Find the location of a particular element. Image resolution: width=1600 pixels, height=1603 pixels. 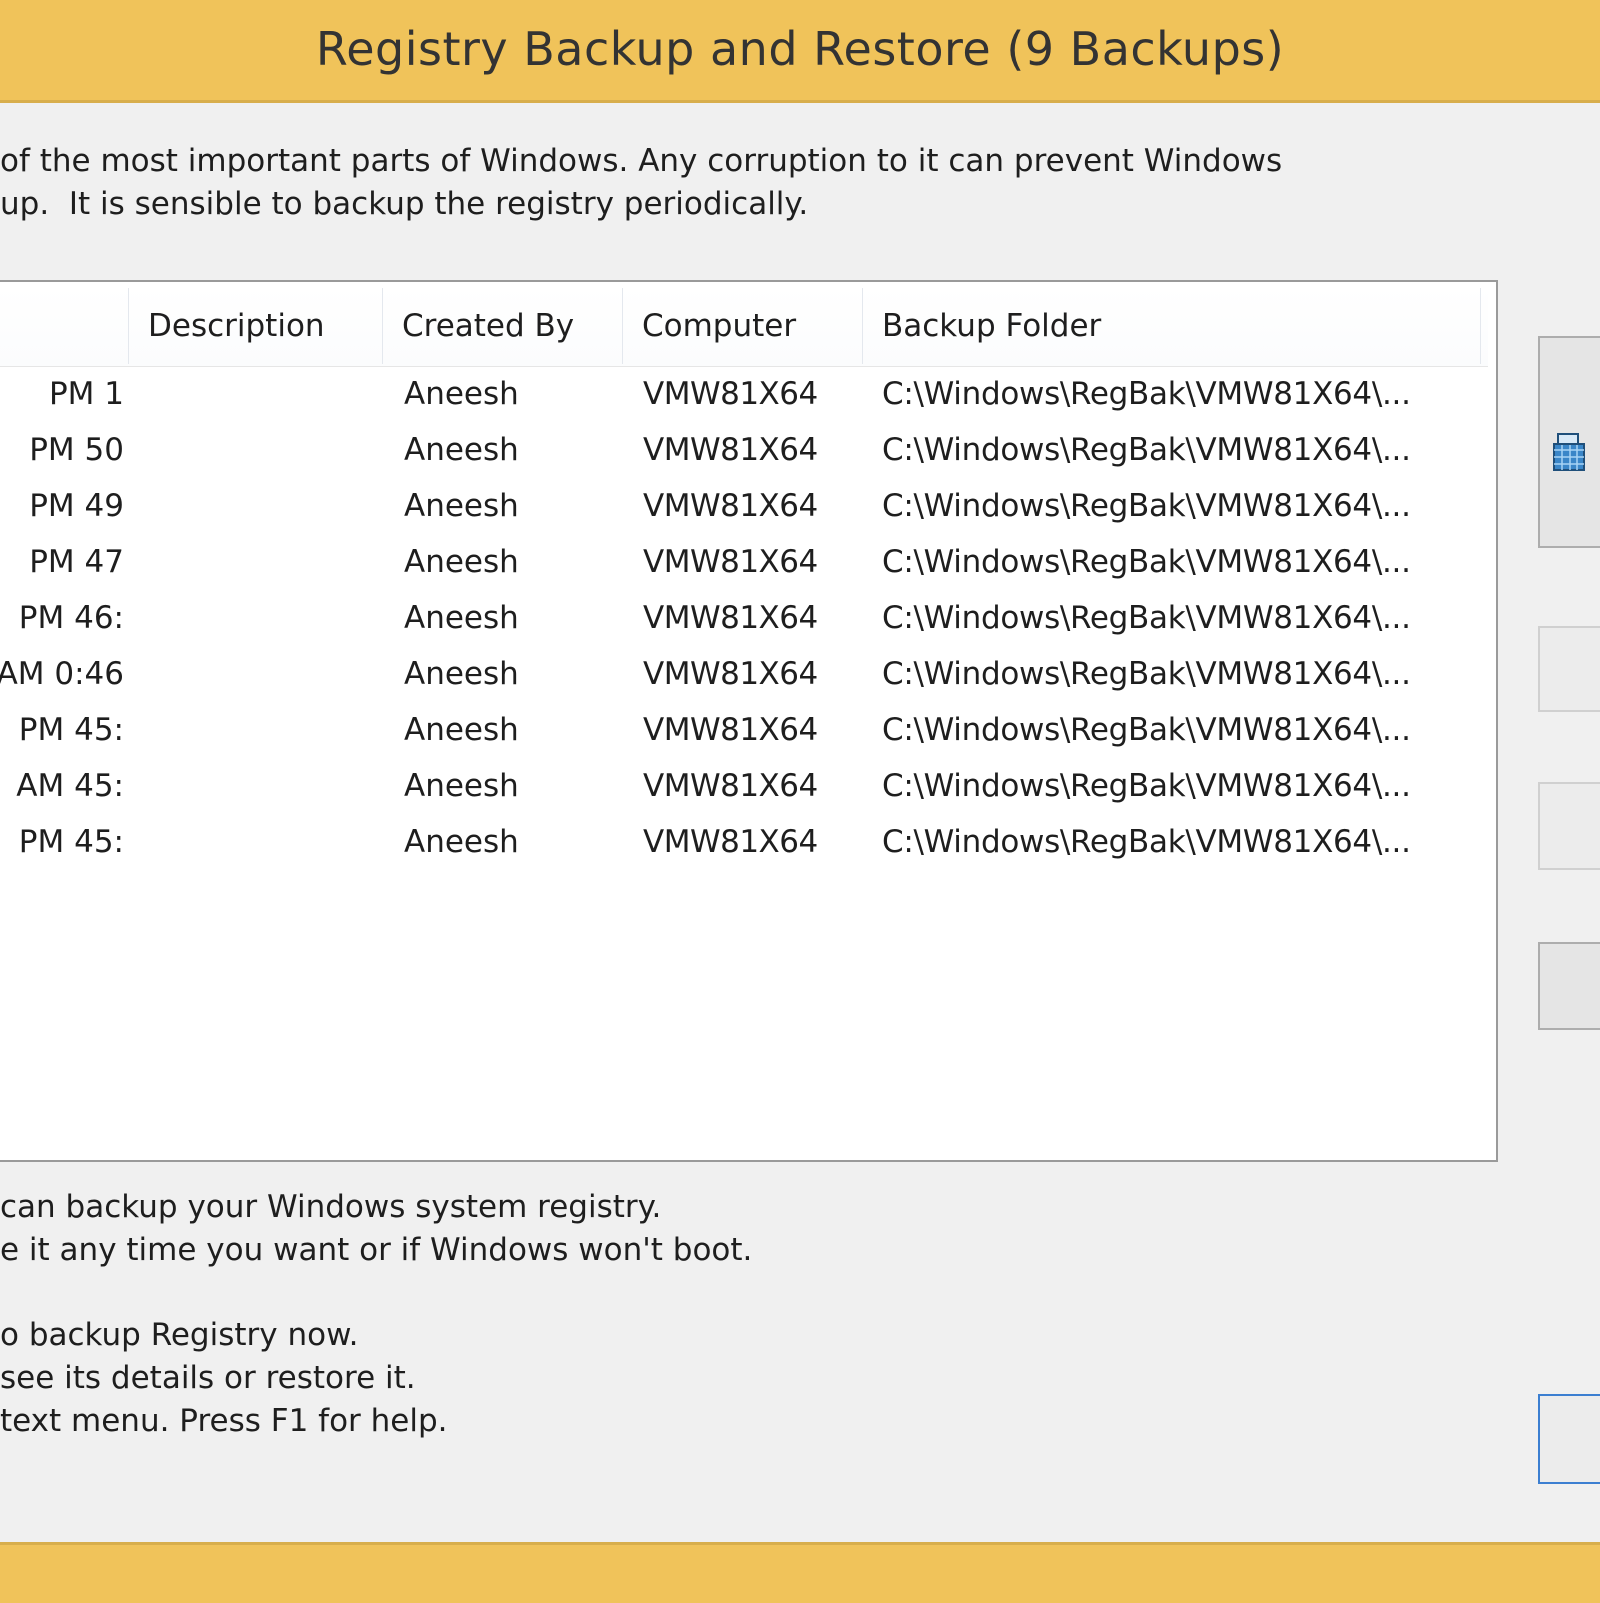

cell-date: :45 AM is located at coordinates (70, 786).